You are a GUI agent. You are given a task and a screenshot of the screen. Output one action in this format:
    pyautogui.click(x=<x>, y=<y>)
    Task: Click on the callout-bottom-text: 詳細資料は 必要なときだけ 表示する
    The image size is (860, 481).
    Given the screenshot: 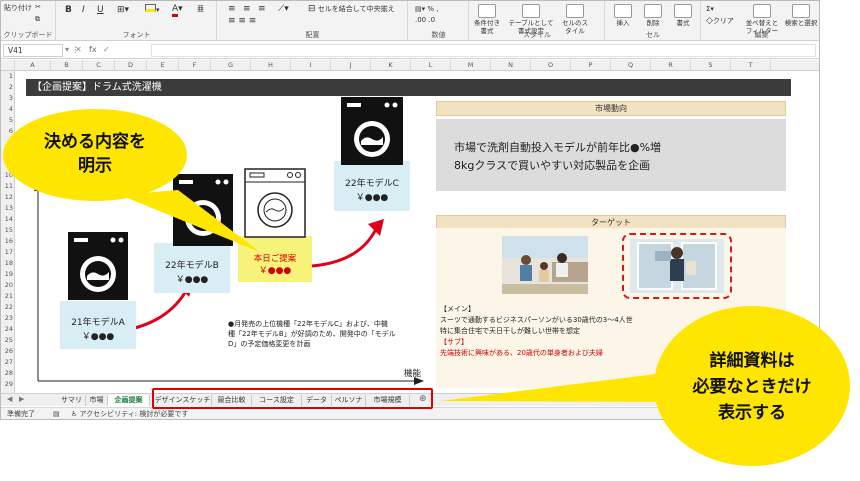 What is the action you would take?
    pyautogui.click(x=752, y=387)
    